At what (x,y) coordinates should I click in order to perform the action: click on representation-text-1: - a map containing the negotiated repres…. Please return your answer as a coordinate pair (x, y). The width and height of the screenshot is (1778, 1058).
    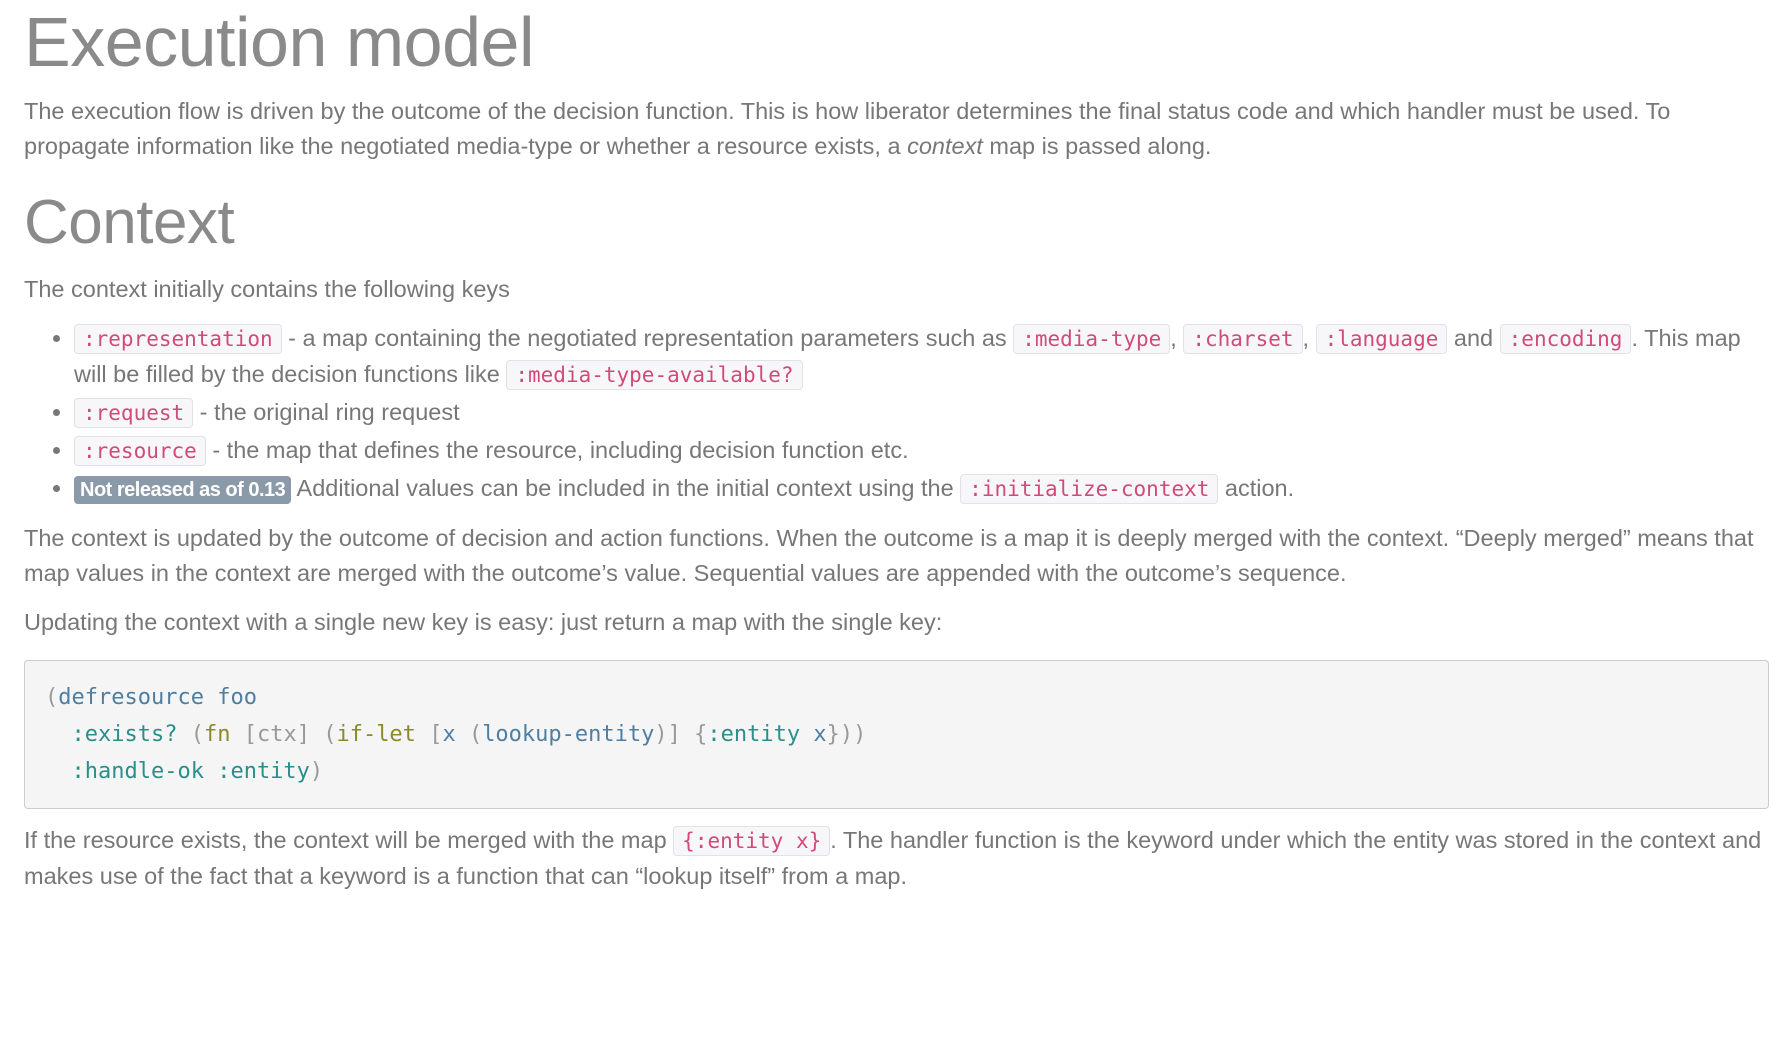
    Looking at the image, I should click on (647, 338).